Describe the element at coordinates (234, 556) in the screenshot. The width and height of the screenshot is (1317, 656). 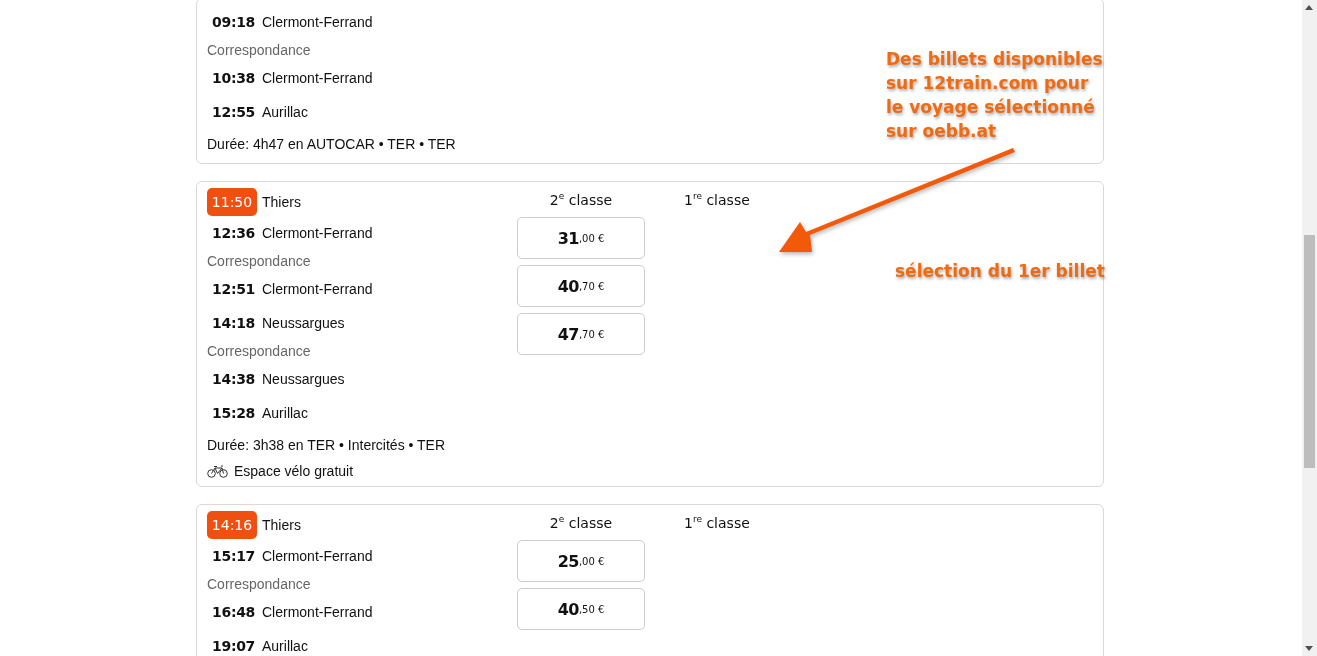
I see `stop-time: 15:17` at that location.